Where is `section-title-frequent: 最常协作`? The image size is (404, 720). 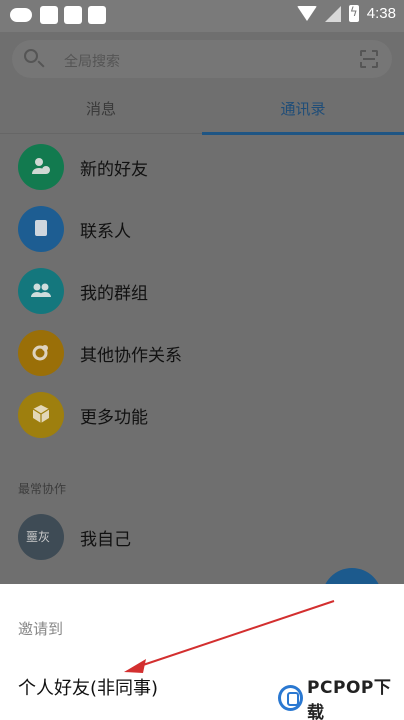 section-title-frequent: 最常协作 is located at coordinates (42, 489).